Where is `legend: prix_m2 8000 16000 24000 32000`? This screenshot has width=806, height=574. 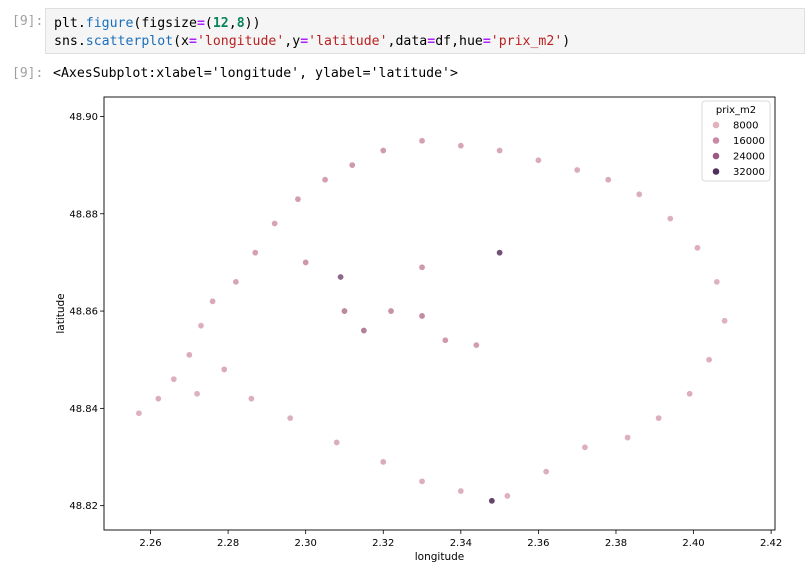
legend: prix_m2 8000 16000 24000 32000 is located at coordinates (736, 141).